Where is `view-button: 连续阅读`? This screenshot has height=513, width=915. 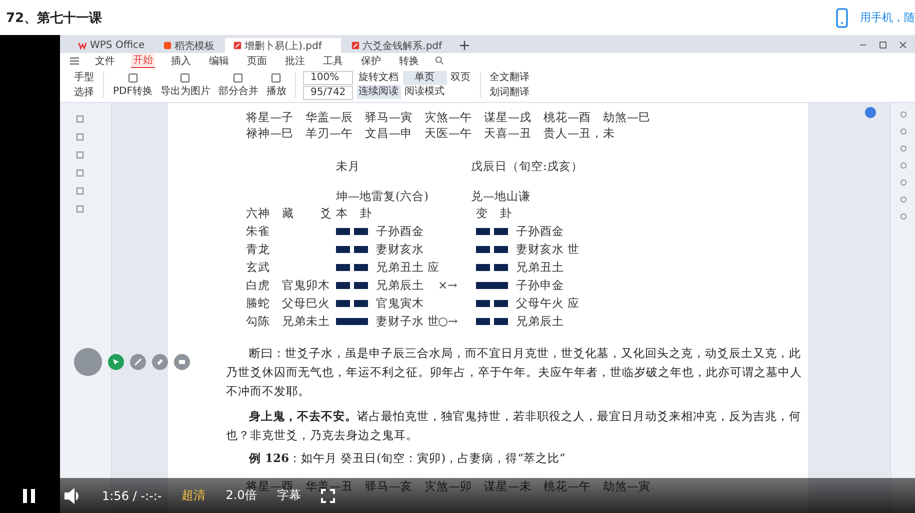 view-button: 连续阅读 is located at coordinates (378, 92).